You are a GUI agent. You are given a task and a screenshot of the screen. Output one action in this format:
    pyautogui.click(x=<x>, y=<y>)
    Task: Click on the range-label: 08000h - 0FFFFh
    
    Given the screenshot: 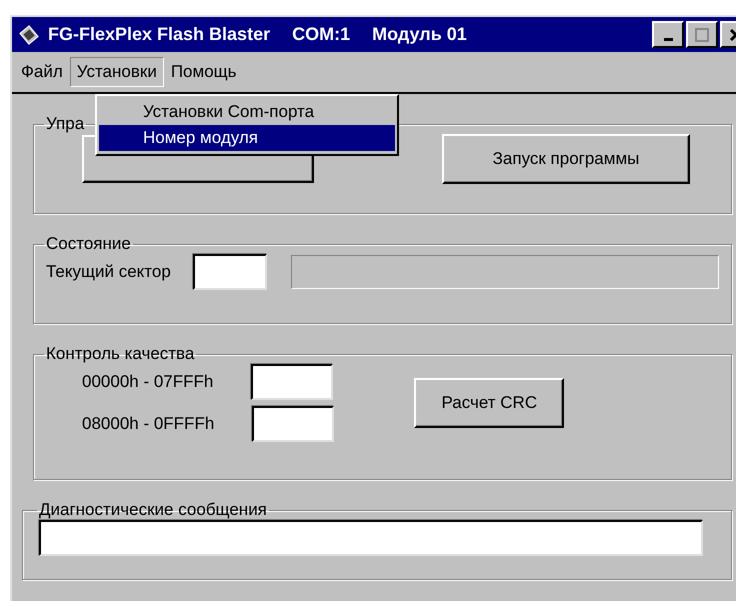 What is the action you would take?
    pyautogui.click(x=148, y=424)
    